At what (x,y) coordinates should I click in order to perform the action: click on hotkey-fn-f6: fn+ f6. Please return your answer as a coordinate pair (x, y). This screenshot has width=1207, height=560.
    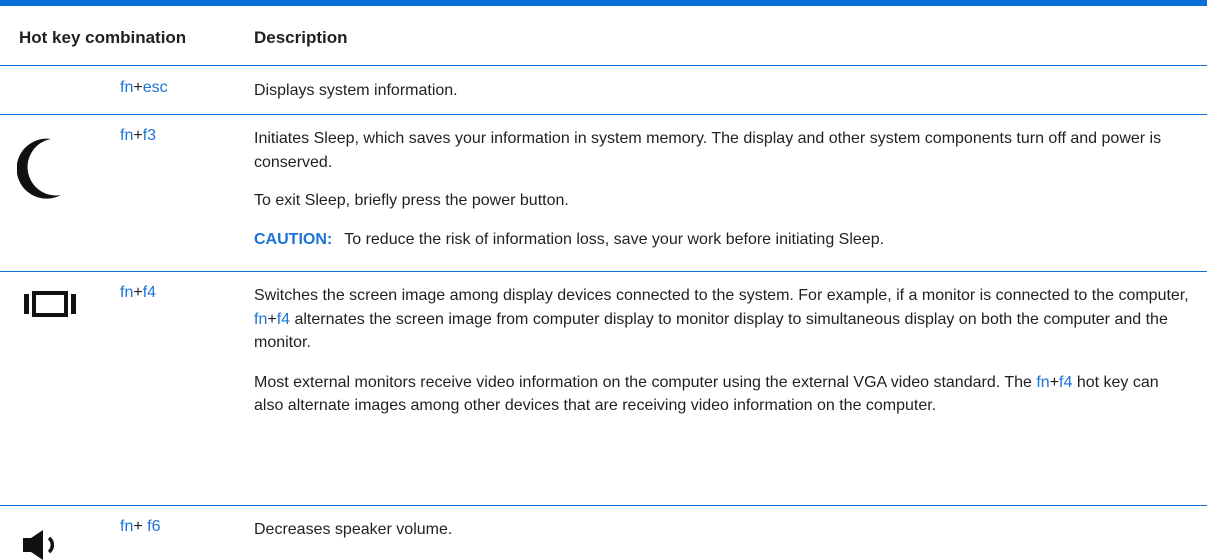
    Looking at the image, I should click on (140, 527).